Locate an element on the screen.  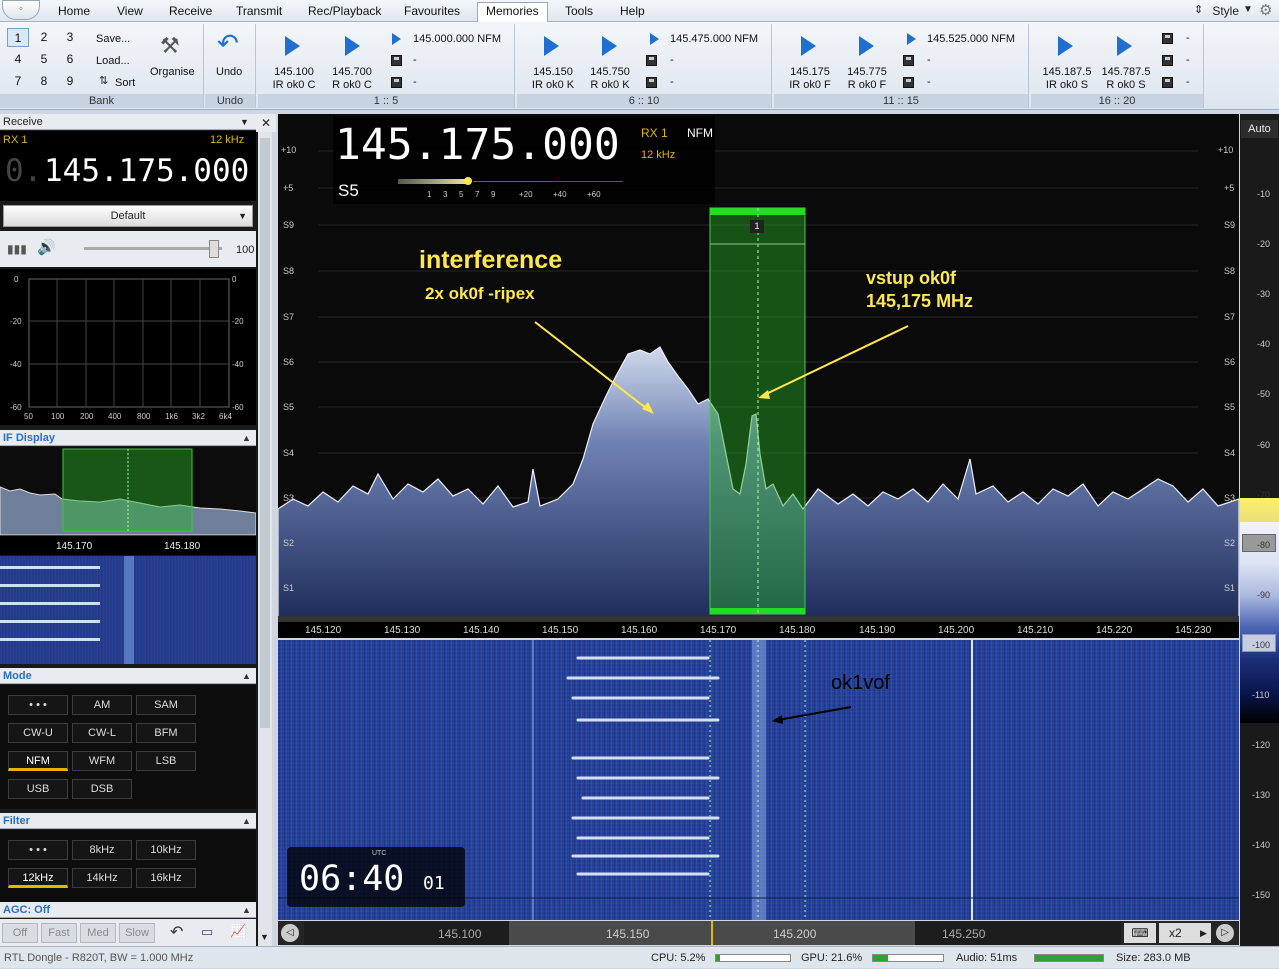
mode-nfm: NFM is located at coordinates (38, 761).